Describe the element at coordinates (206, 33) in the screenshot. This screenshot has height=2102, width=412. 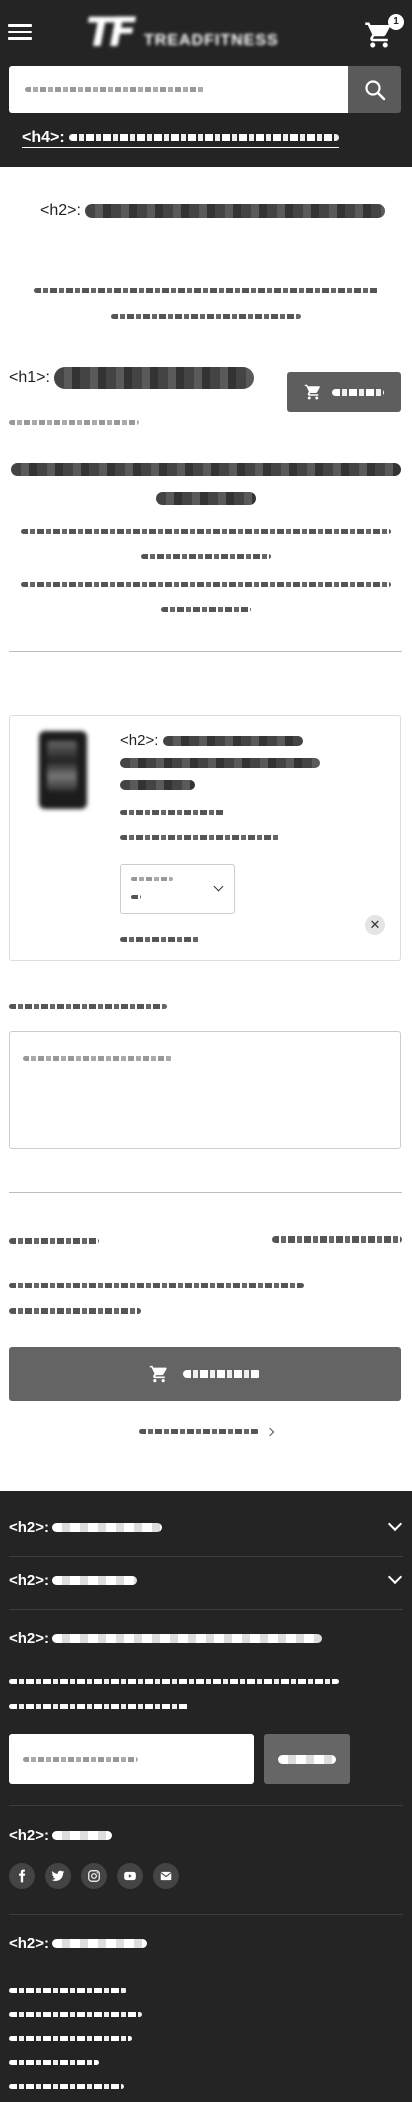
I see `store-logo: TF TREADFITNESS` at that location.